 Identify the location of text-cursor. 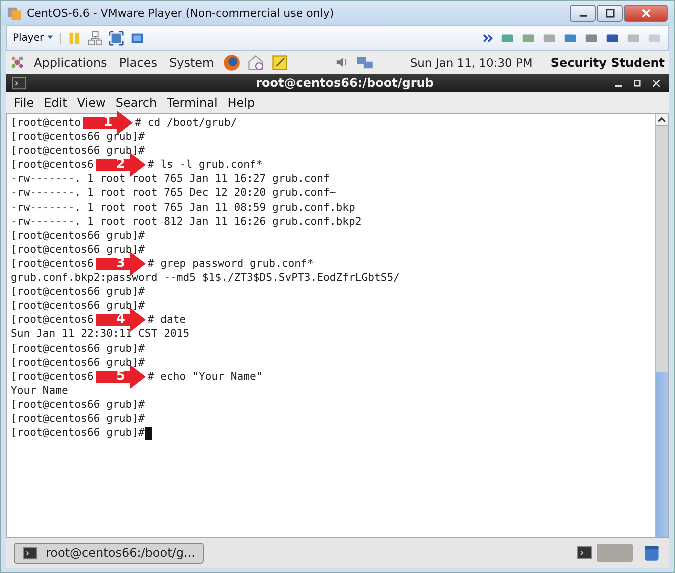
(148, 433).